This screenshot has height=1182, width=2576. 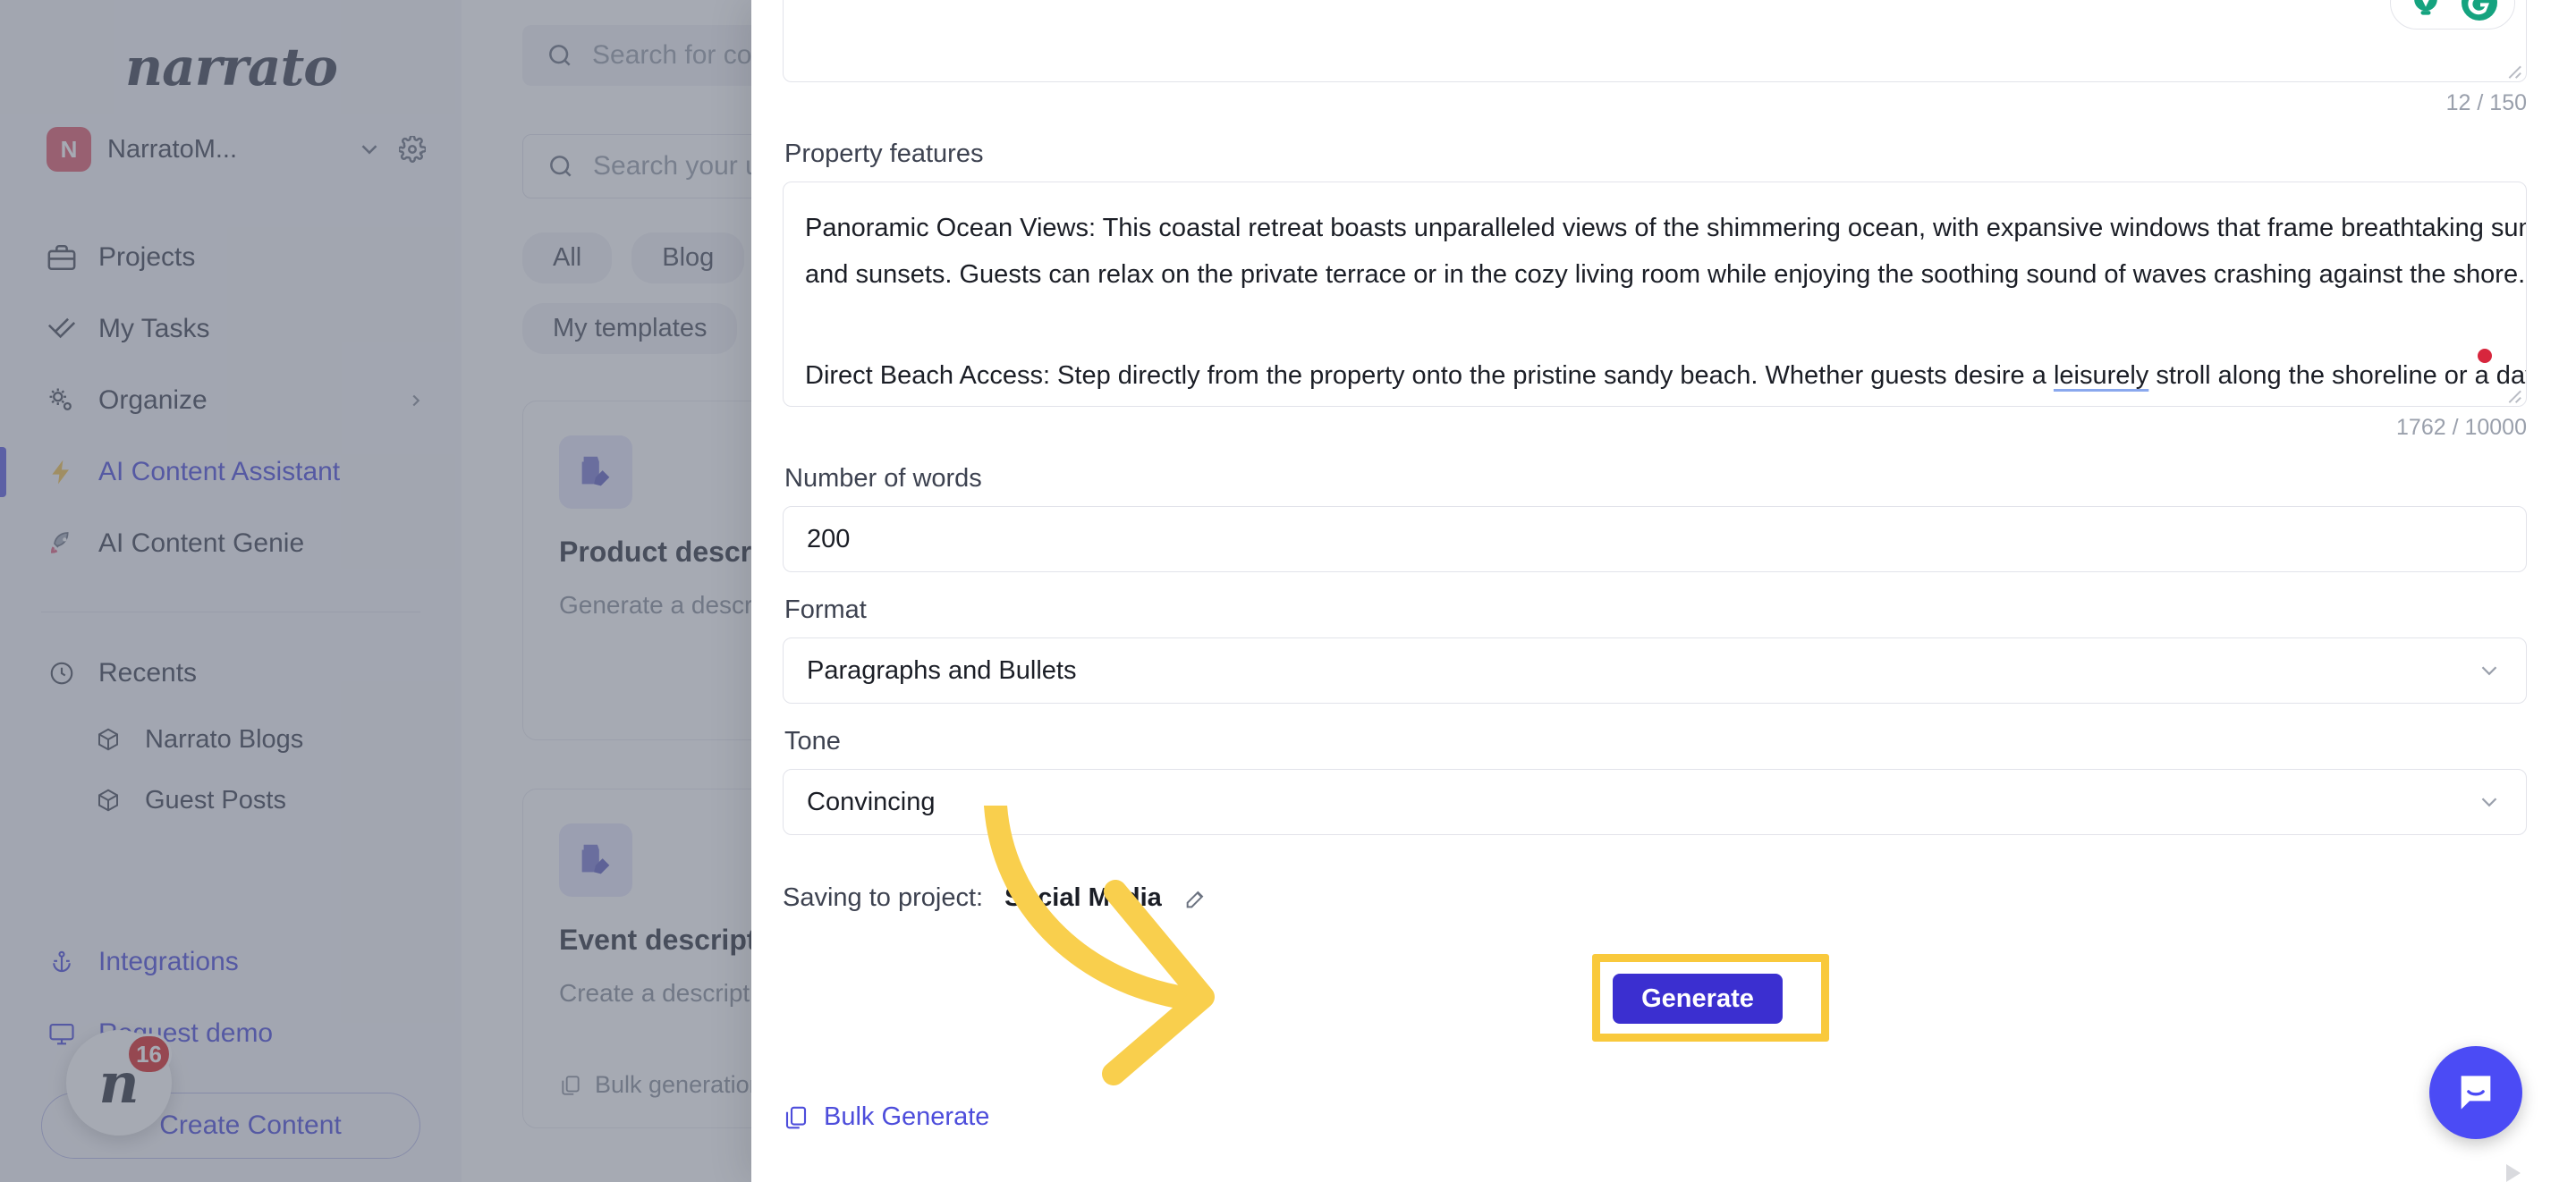 What do you see at coordinates (1655, 802) in the screenshot?
I see `tone-select: Convincing` at bounding box center [1655, 802].